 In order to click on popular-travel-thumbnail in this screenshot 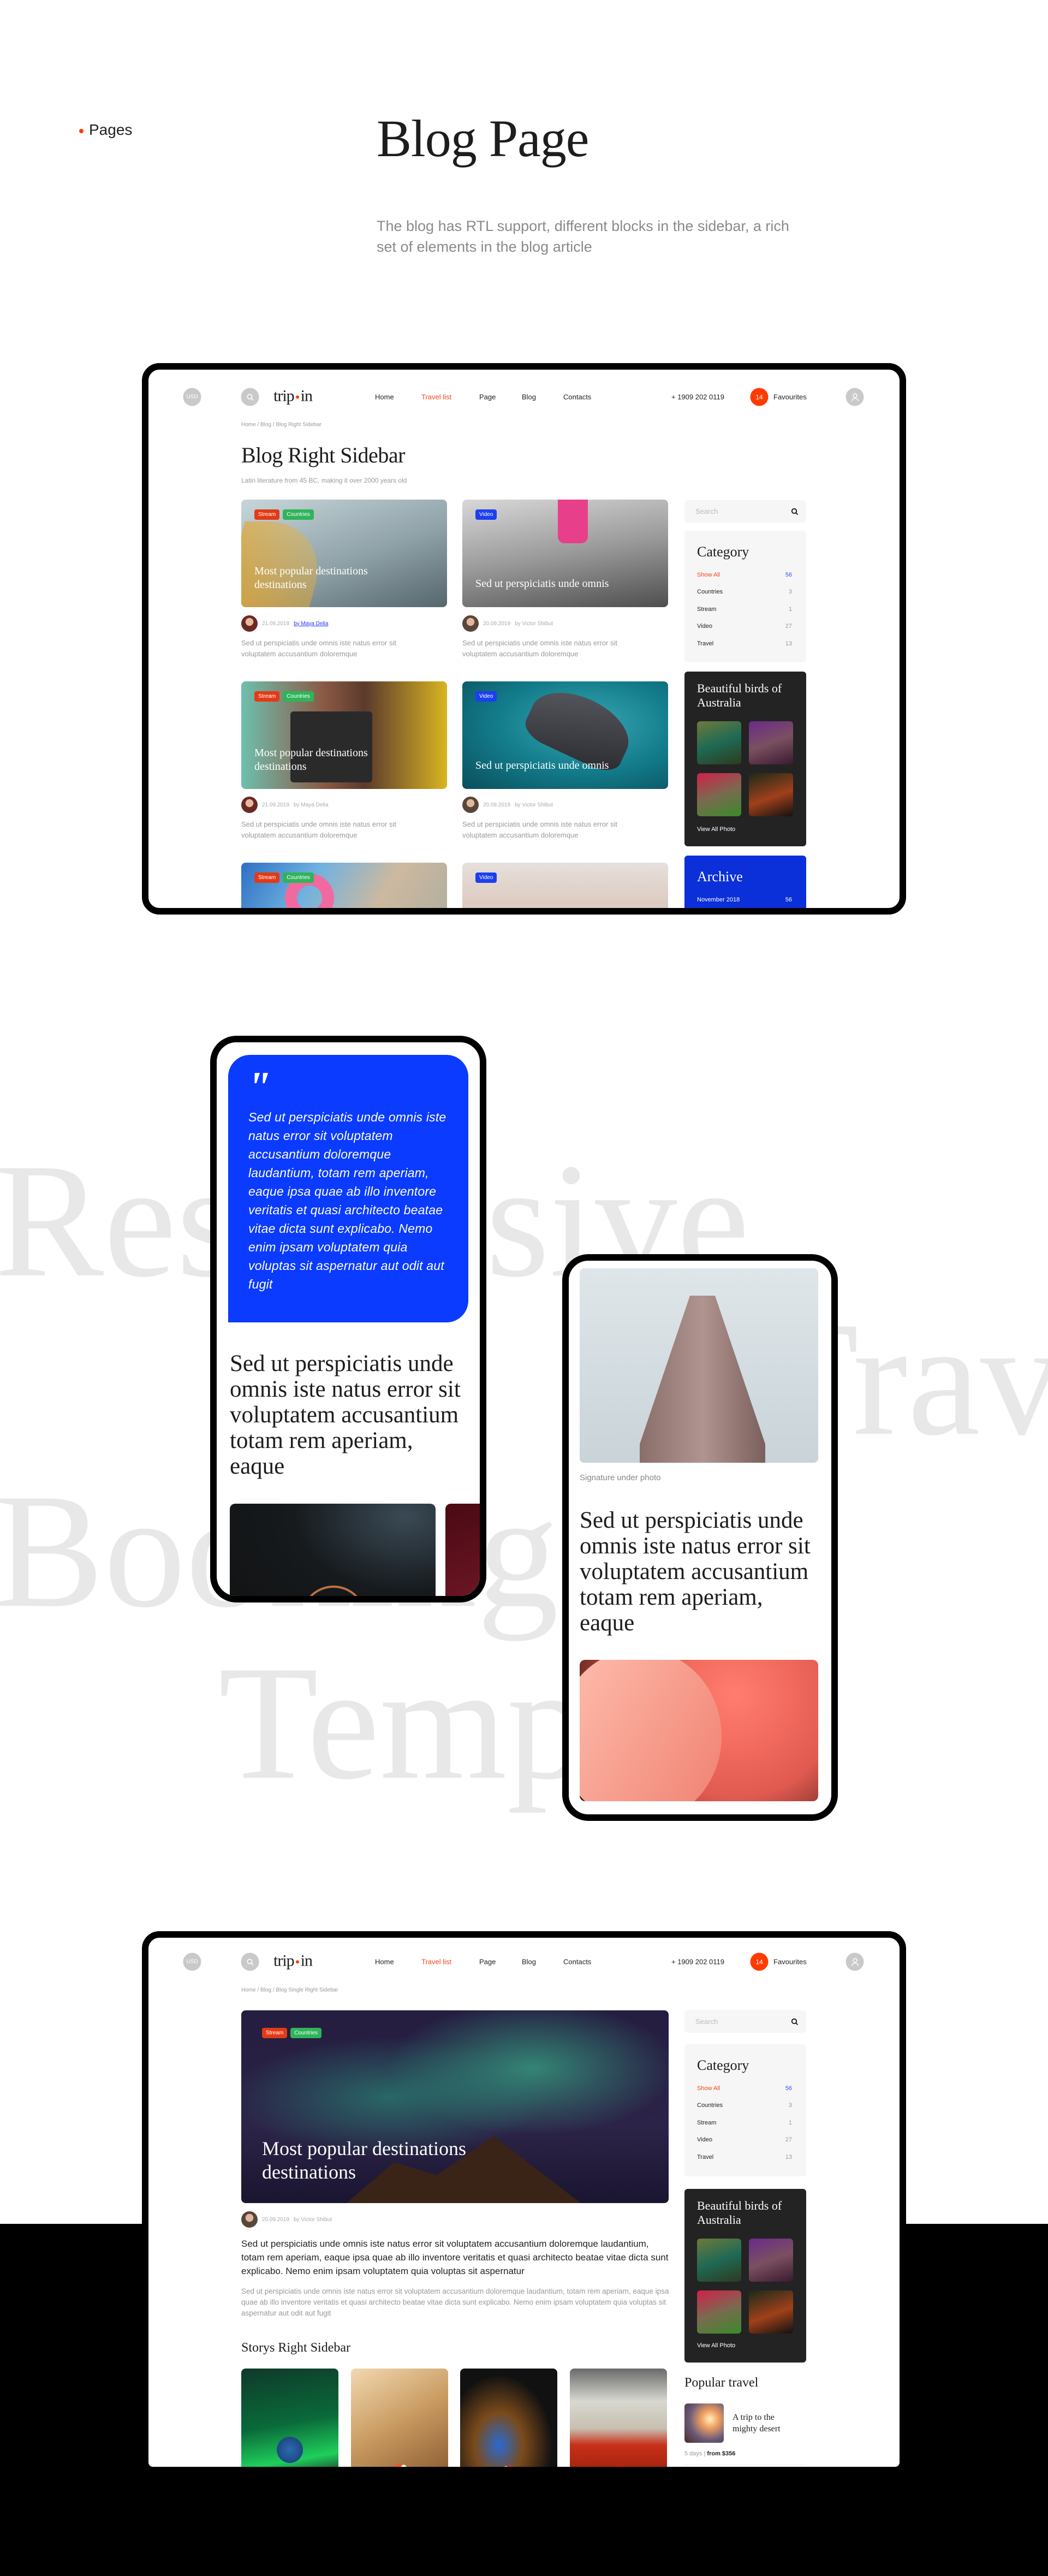, I will do `click(704, 2423)`.